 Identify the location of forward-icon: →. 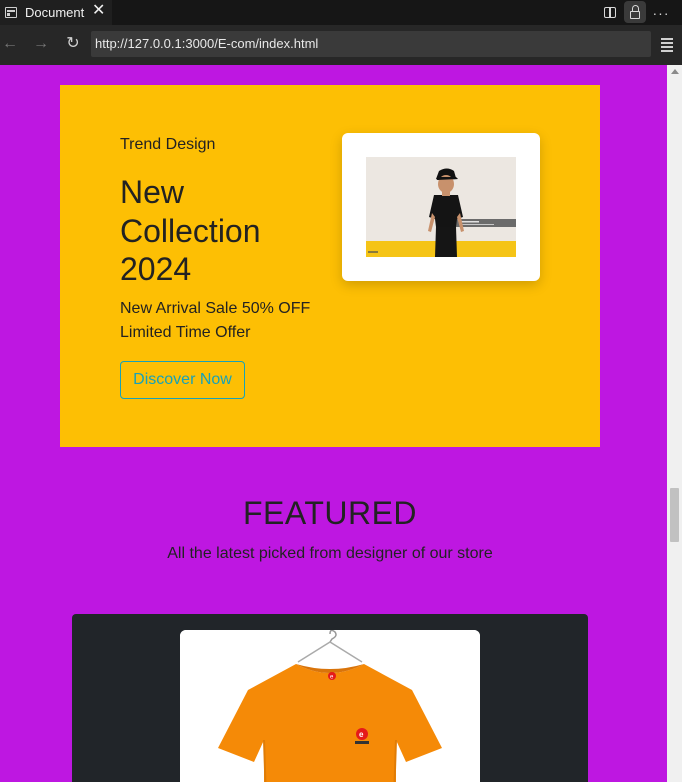
(41, 44).